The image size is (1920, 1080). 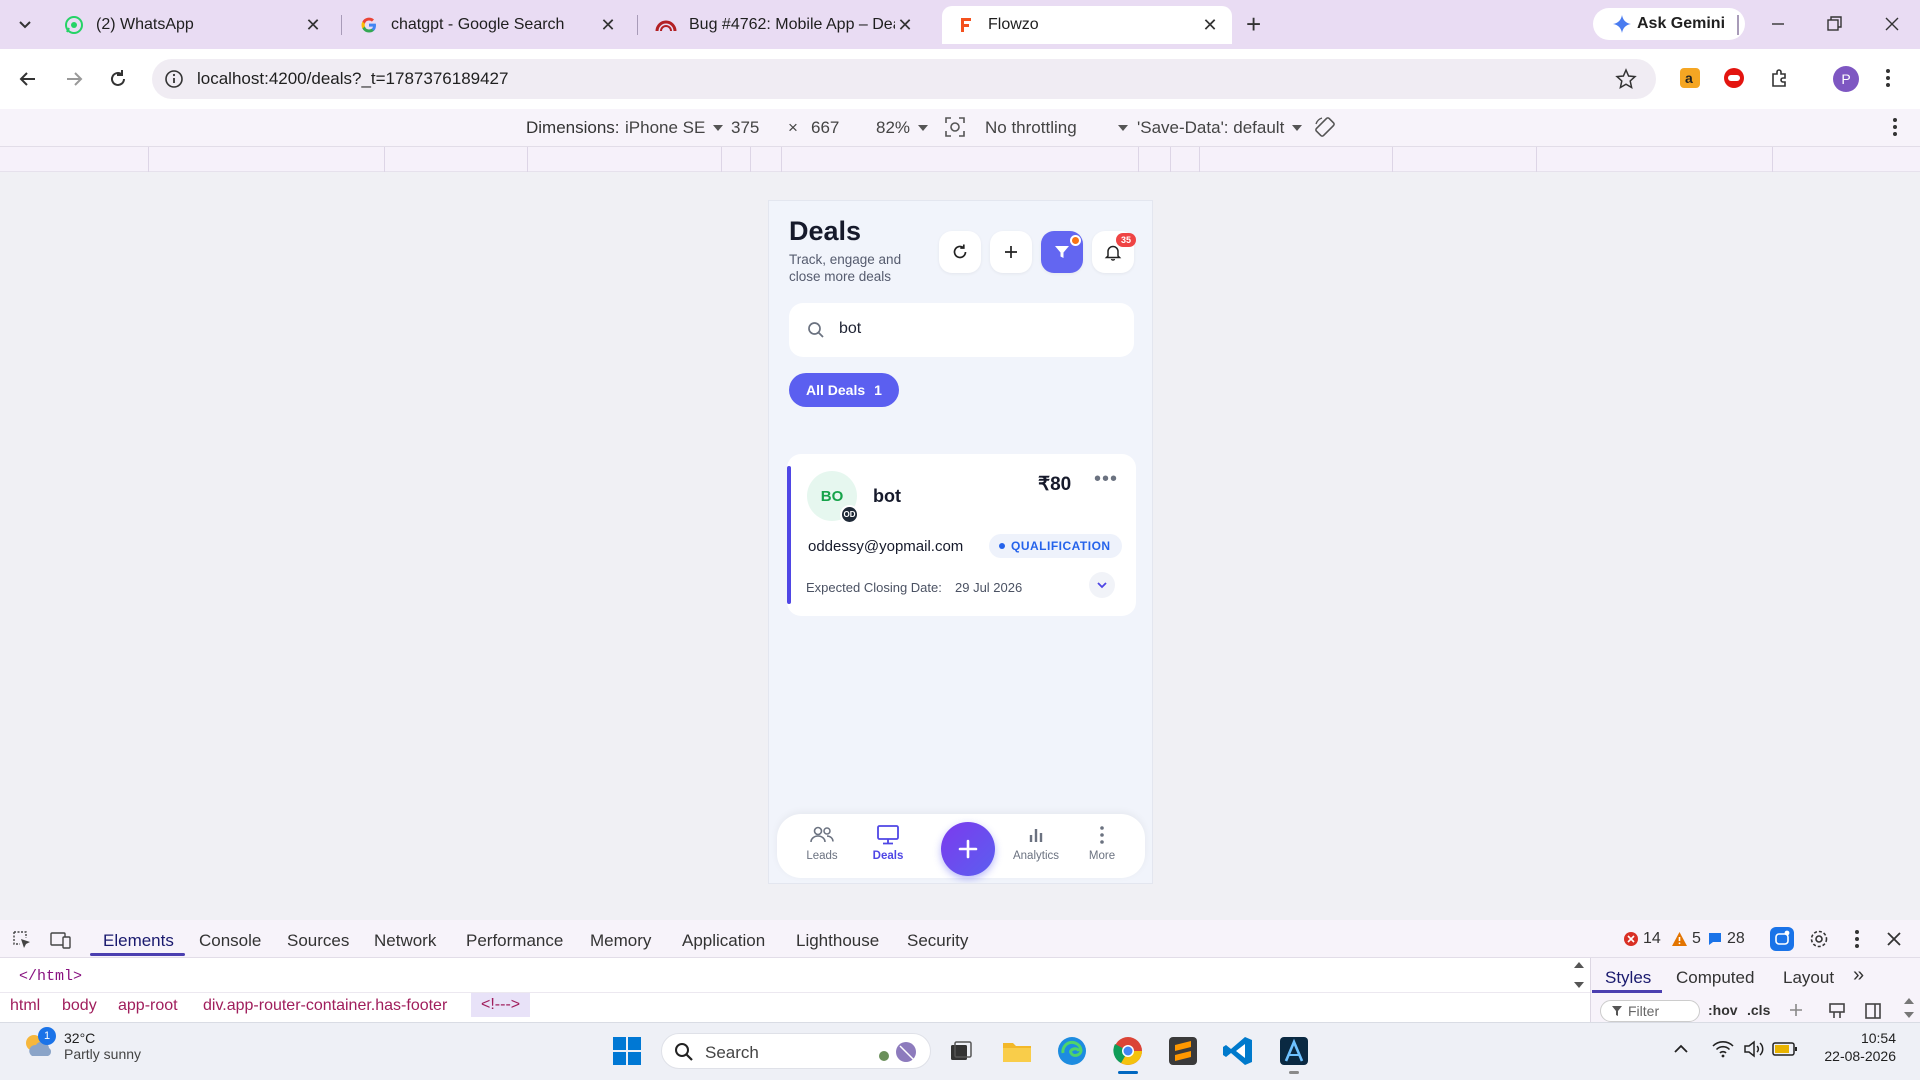 I want to click on dom-html-close-tag: </html>, so click(x=50, y=976).